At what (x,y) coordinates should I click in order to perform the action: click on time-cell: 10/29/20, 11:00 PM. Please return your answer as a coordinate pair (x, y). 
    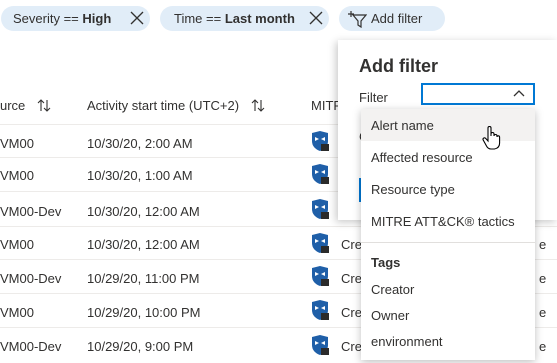
    Looking at the image, I should click on (143, 278).